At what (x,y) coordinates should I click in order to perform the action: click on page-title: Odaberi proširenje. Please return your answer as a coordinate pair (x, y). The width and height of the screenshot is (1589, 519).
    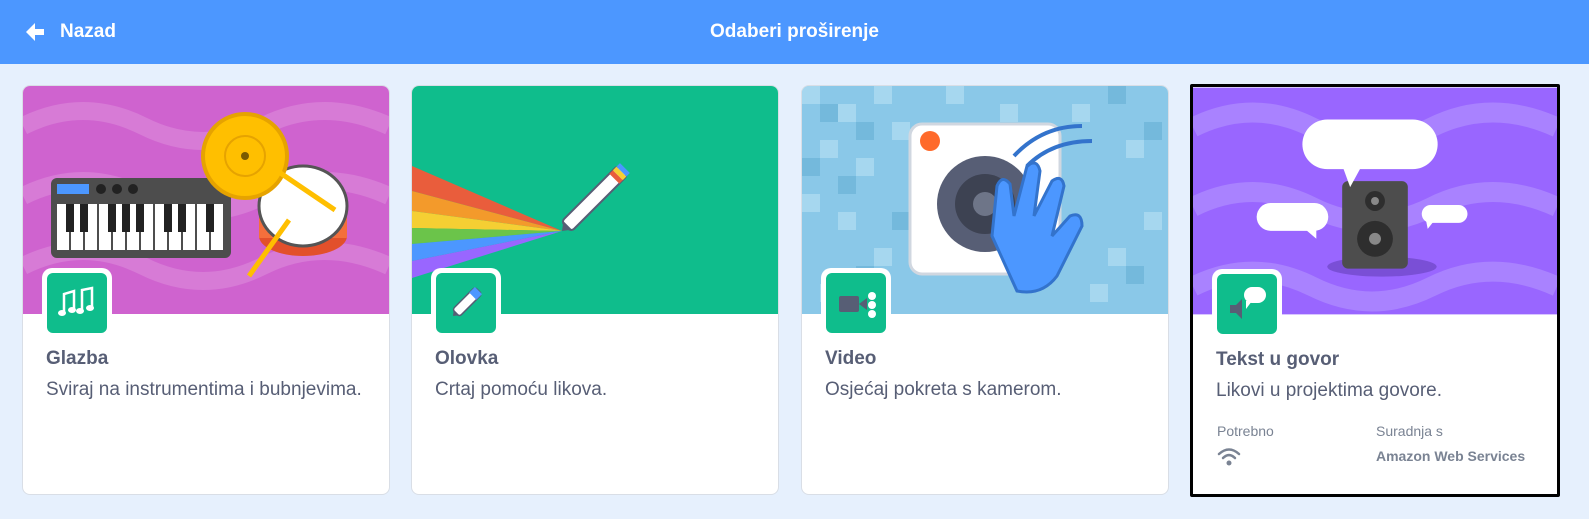
    Looking at the image, I should click on (794, 31).